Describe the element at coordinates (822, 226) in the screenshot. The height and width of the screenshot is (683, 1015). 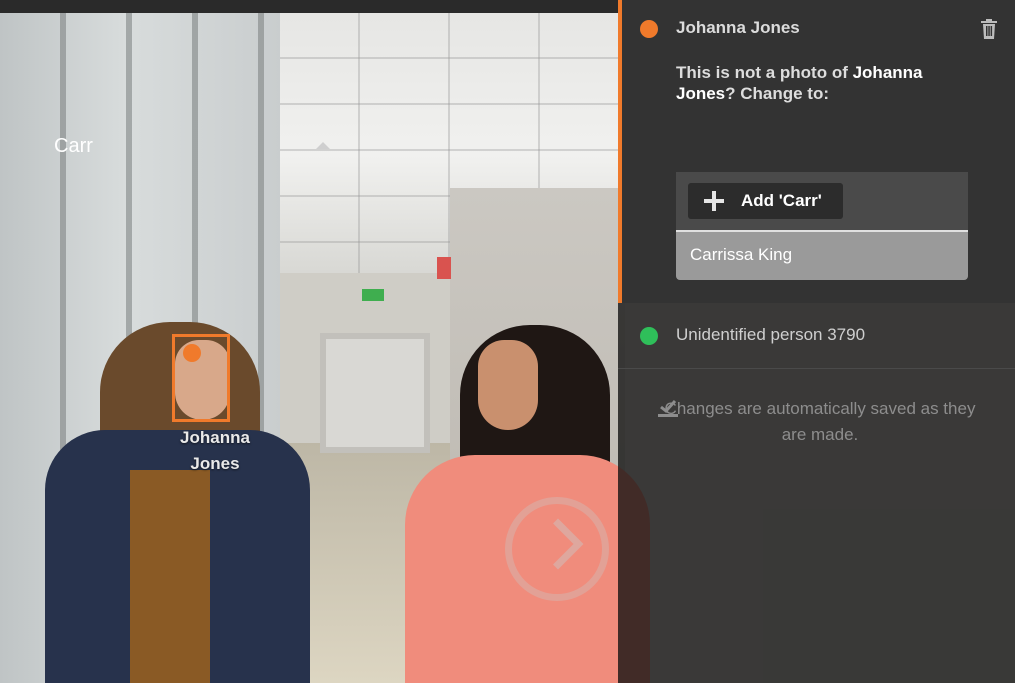
I see `name-dropdown: Add 'Carr' Carrissa King` at that location.